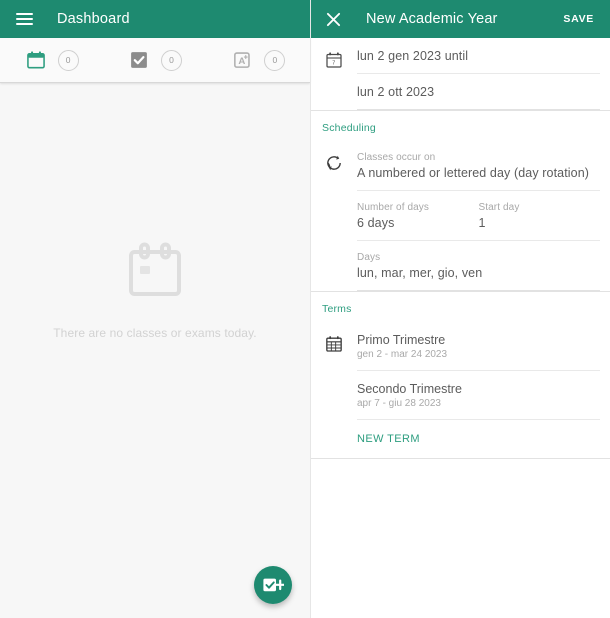 This screenshot has width=610, height=618. What do you see at coordinates (578, 19) in the screenshot?
I see `save-button: SAVE` at bounding box center [578, 19].